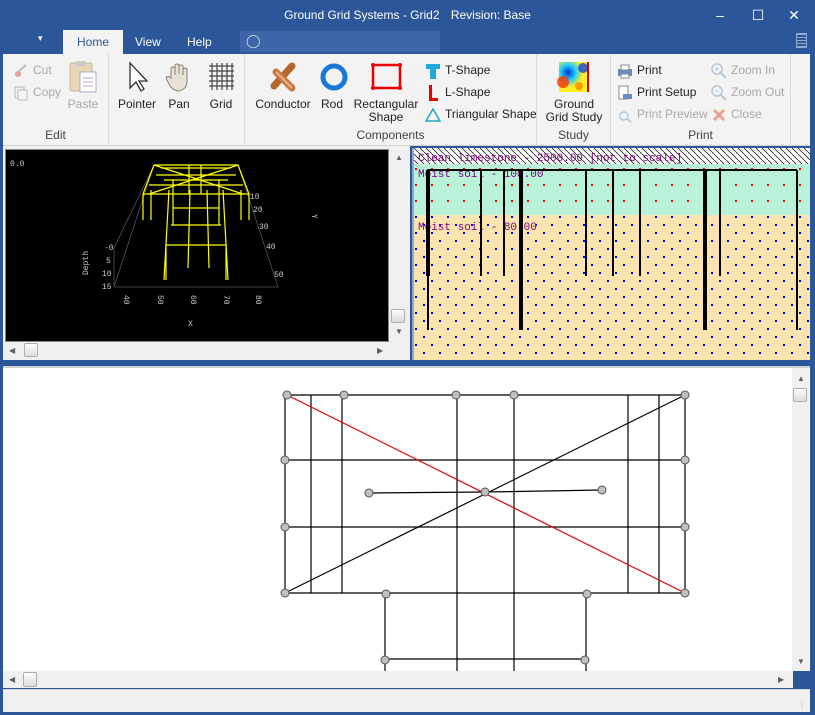 Image resolution: width=815 pixels, height=715 pixels. Describe the element at coordinates (480, 114) in the screenshot. I see `triangular-shape-button: Triangular Shape` at that location.